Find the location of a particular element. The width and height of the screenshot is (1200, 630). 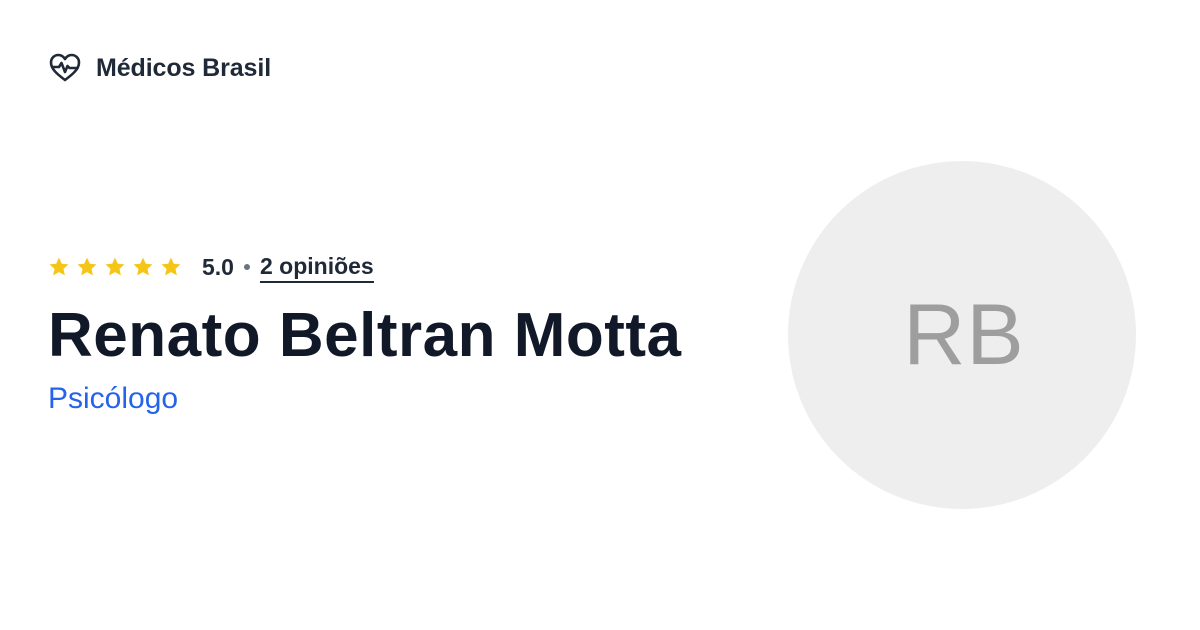

brand-header: Médicos Brasil is located at coordinates (159, 68).